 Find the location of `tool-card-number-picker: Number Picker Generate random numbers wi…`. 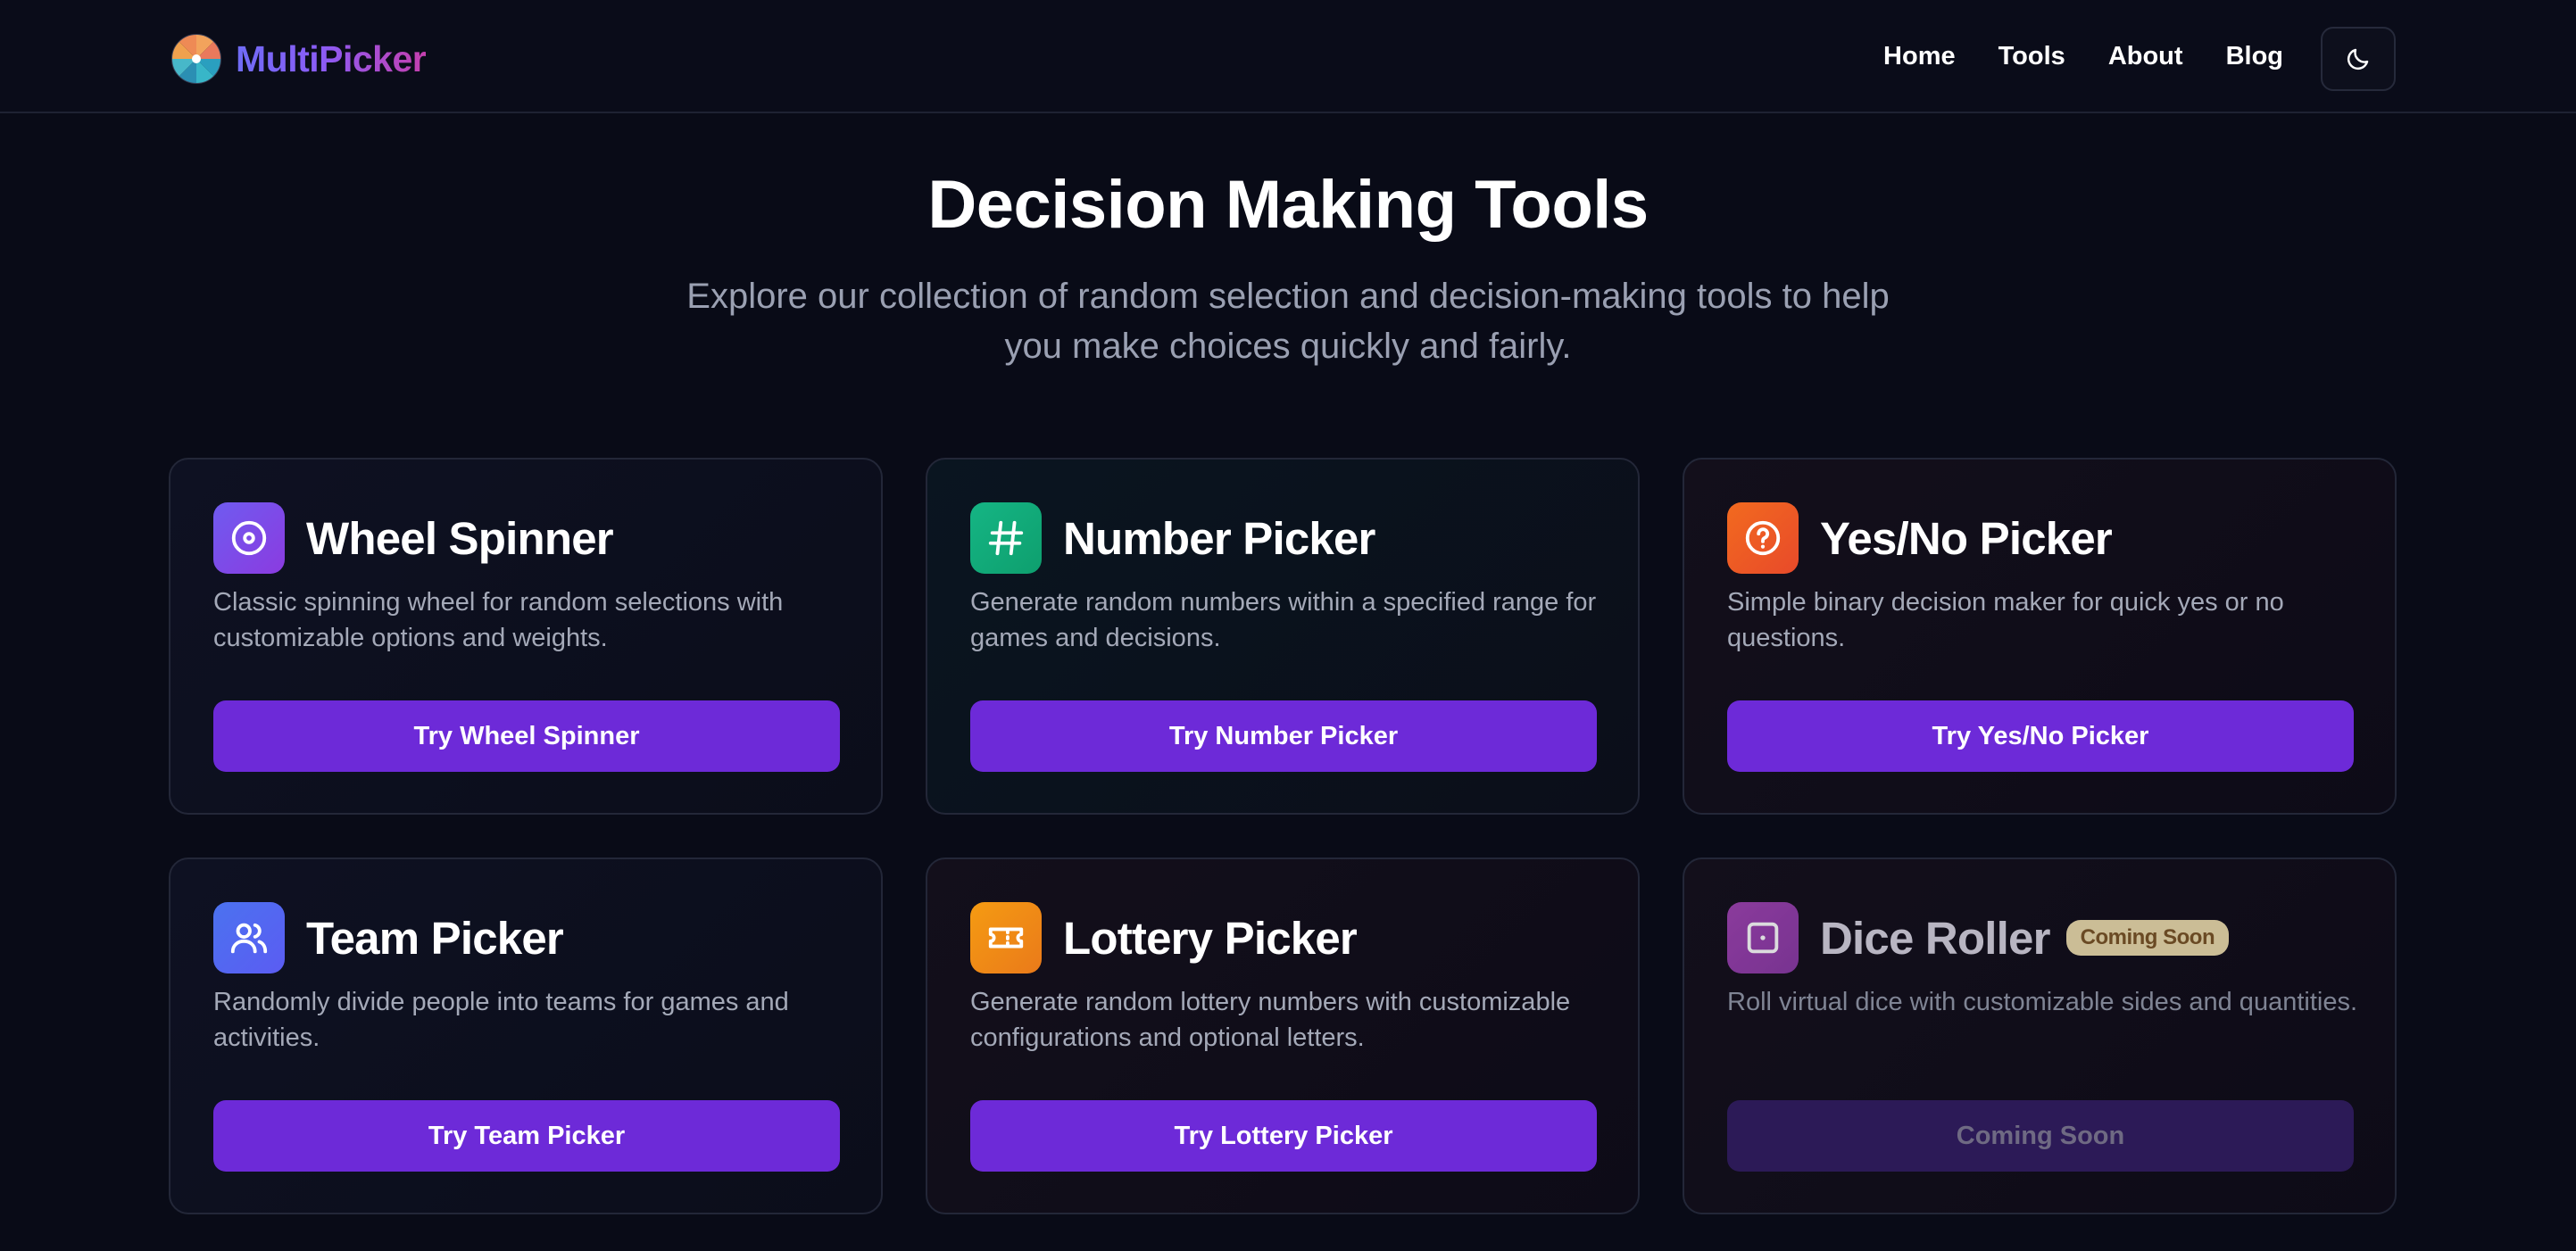

tool-card-number-picker: Number Picker Generate random numbers wi… is located at coordinates (1283, 636).